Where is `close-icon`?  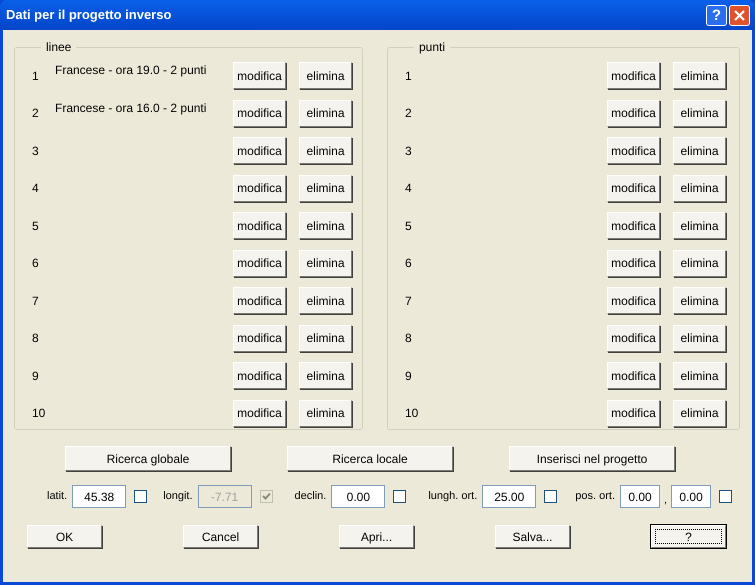 close-icon is located at coordinates (739, 15).